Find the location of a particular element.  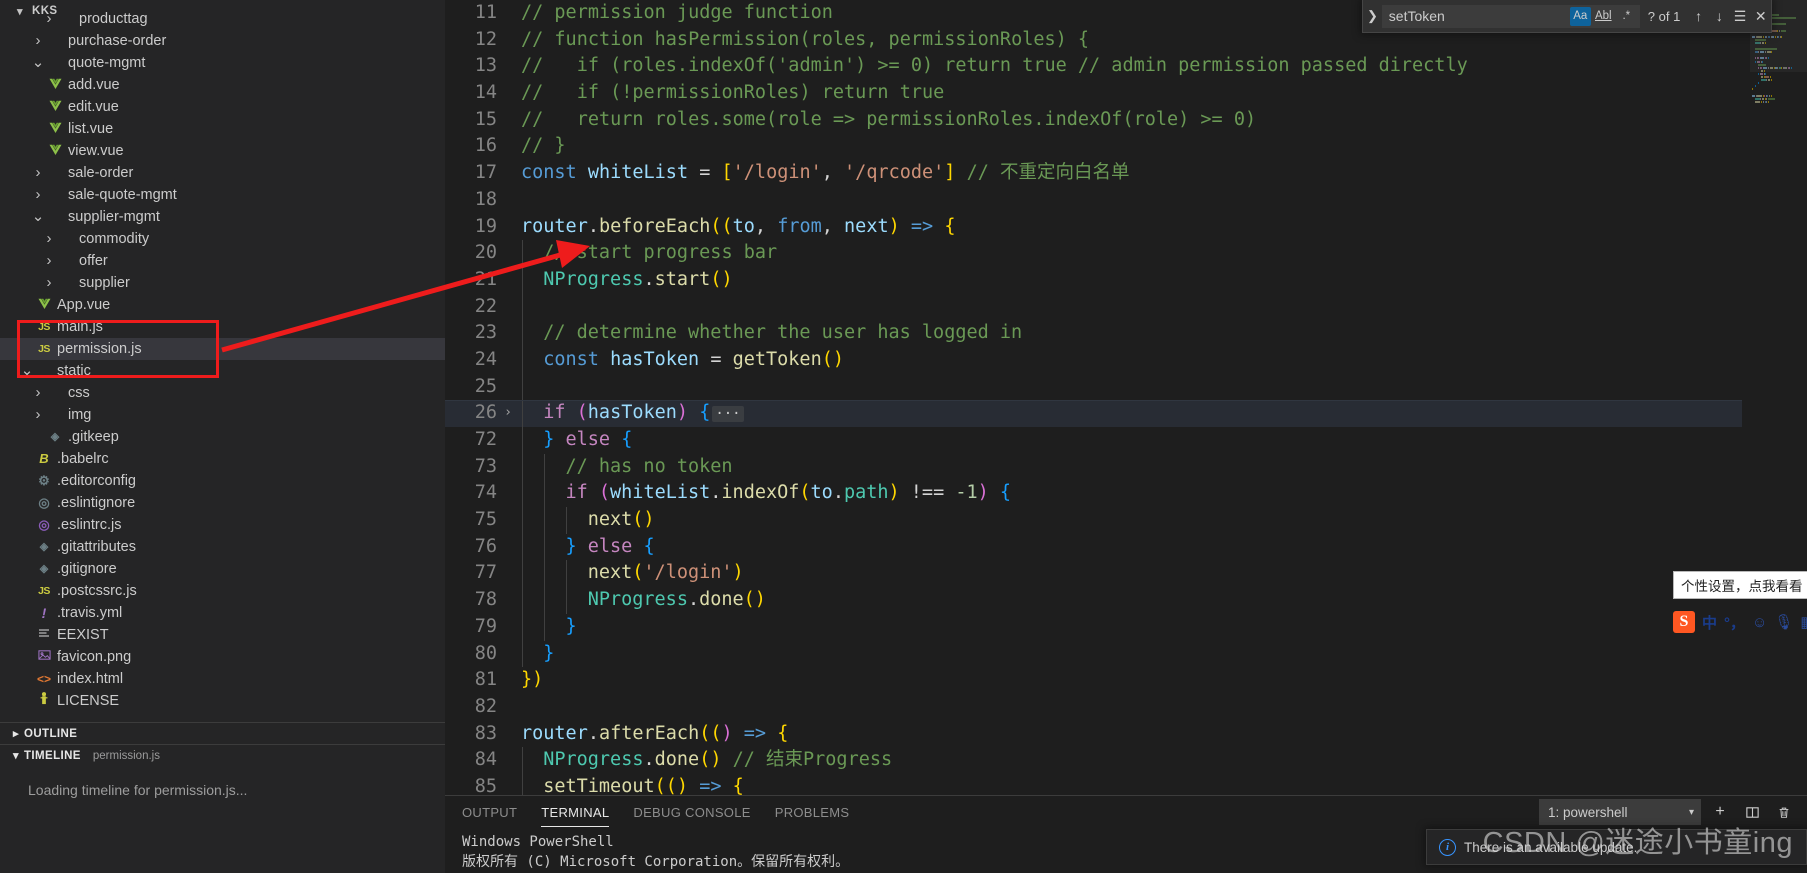

editor-overview-ruler is located at coordinates (1746, 397).